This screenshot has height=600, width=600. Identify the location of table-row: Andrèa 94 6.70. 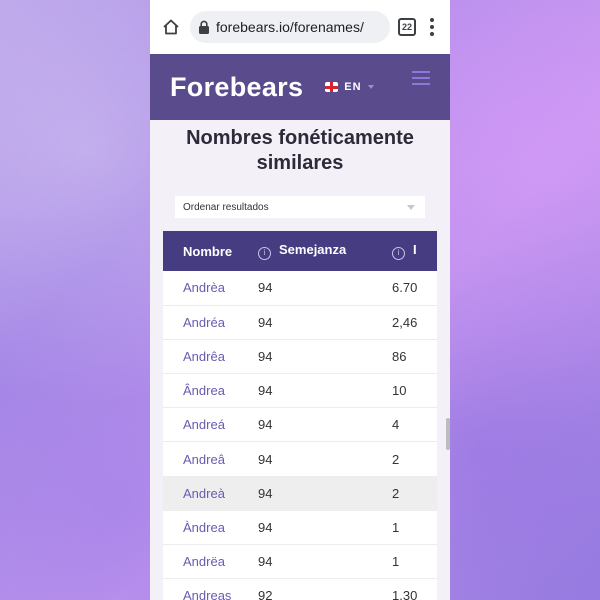
(300, 288).